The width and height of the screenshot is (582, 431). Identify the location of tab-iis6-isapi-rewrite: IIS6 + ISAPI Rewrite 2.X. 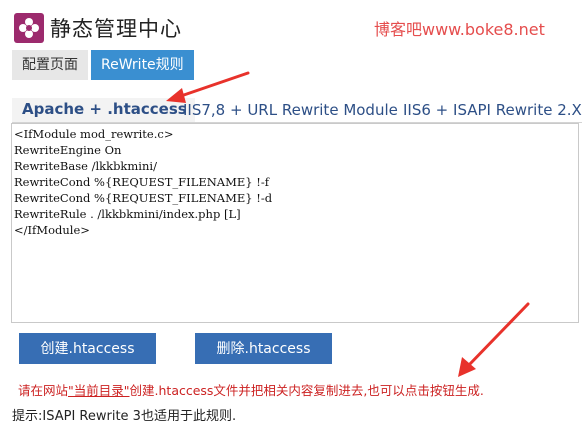
(492, 110).